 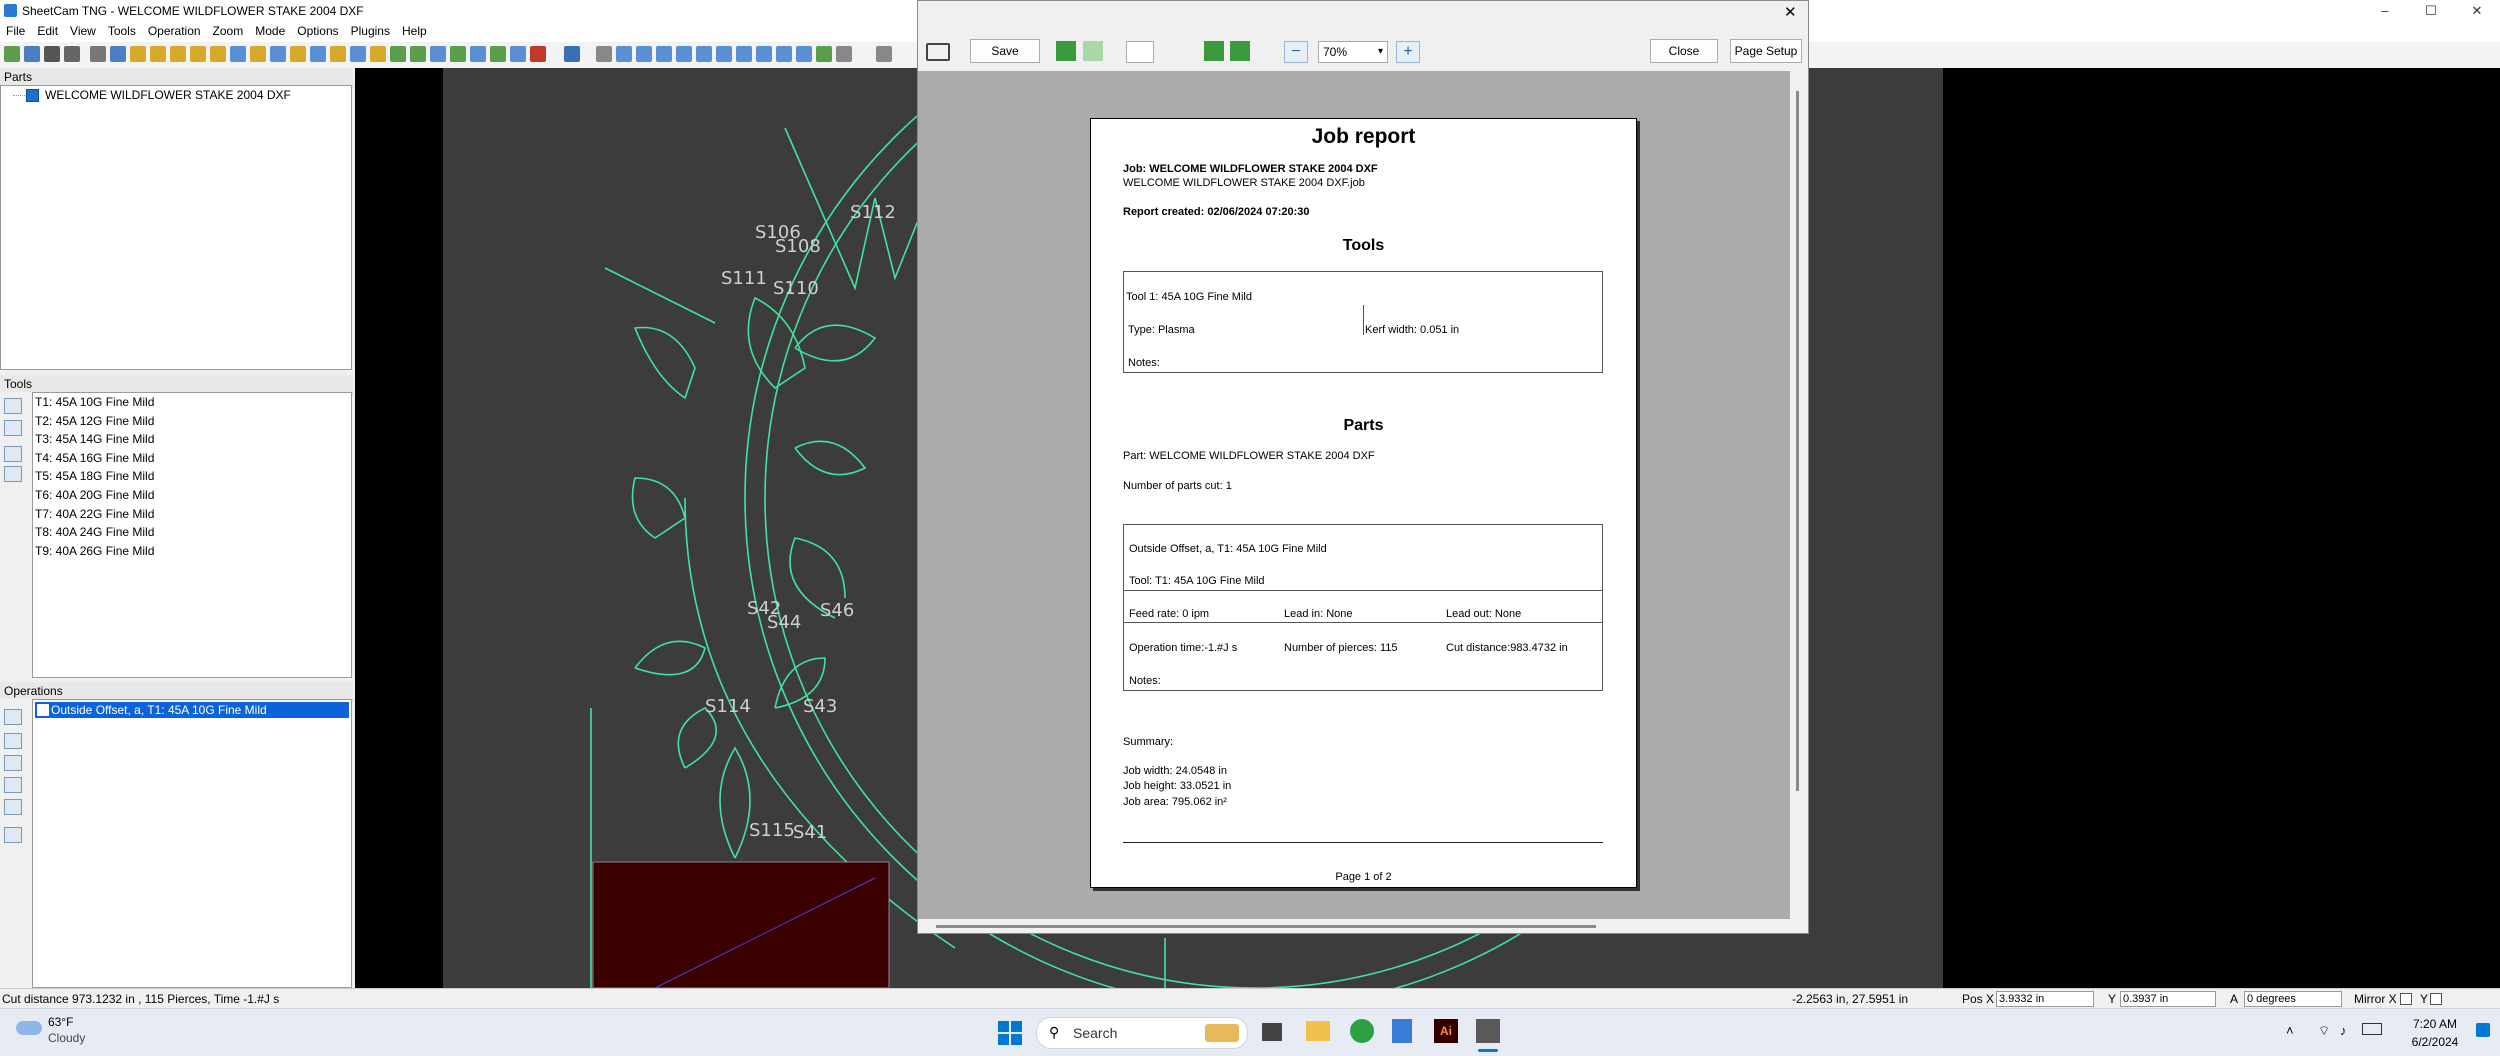 What do you see at coordinates (317, 31) in the screenshot?
I see `menu-options: Options` at bounding box center [317, 31].